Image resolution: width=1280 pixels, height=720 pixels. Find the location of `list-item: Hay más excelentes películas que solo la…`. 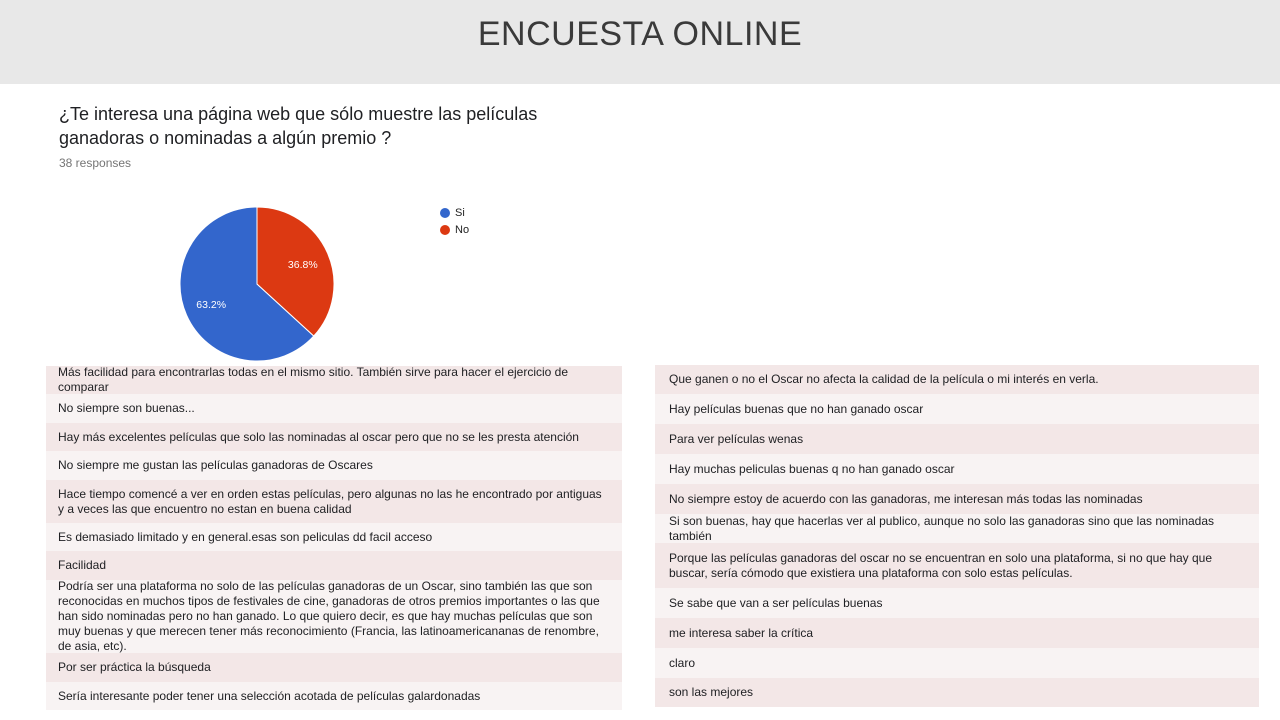

list-item: Hay más excelentes películas que solo la… is located at coordinates (334, 437).